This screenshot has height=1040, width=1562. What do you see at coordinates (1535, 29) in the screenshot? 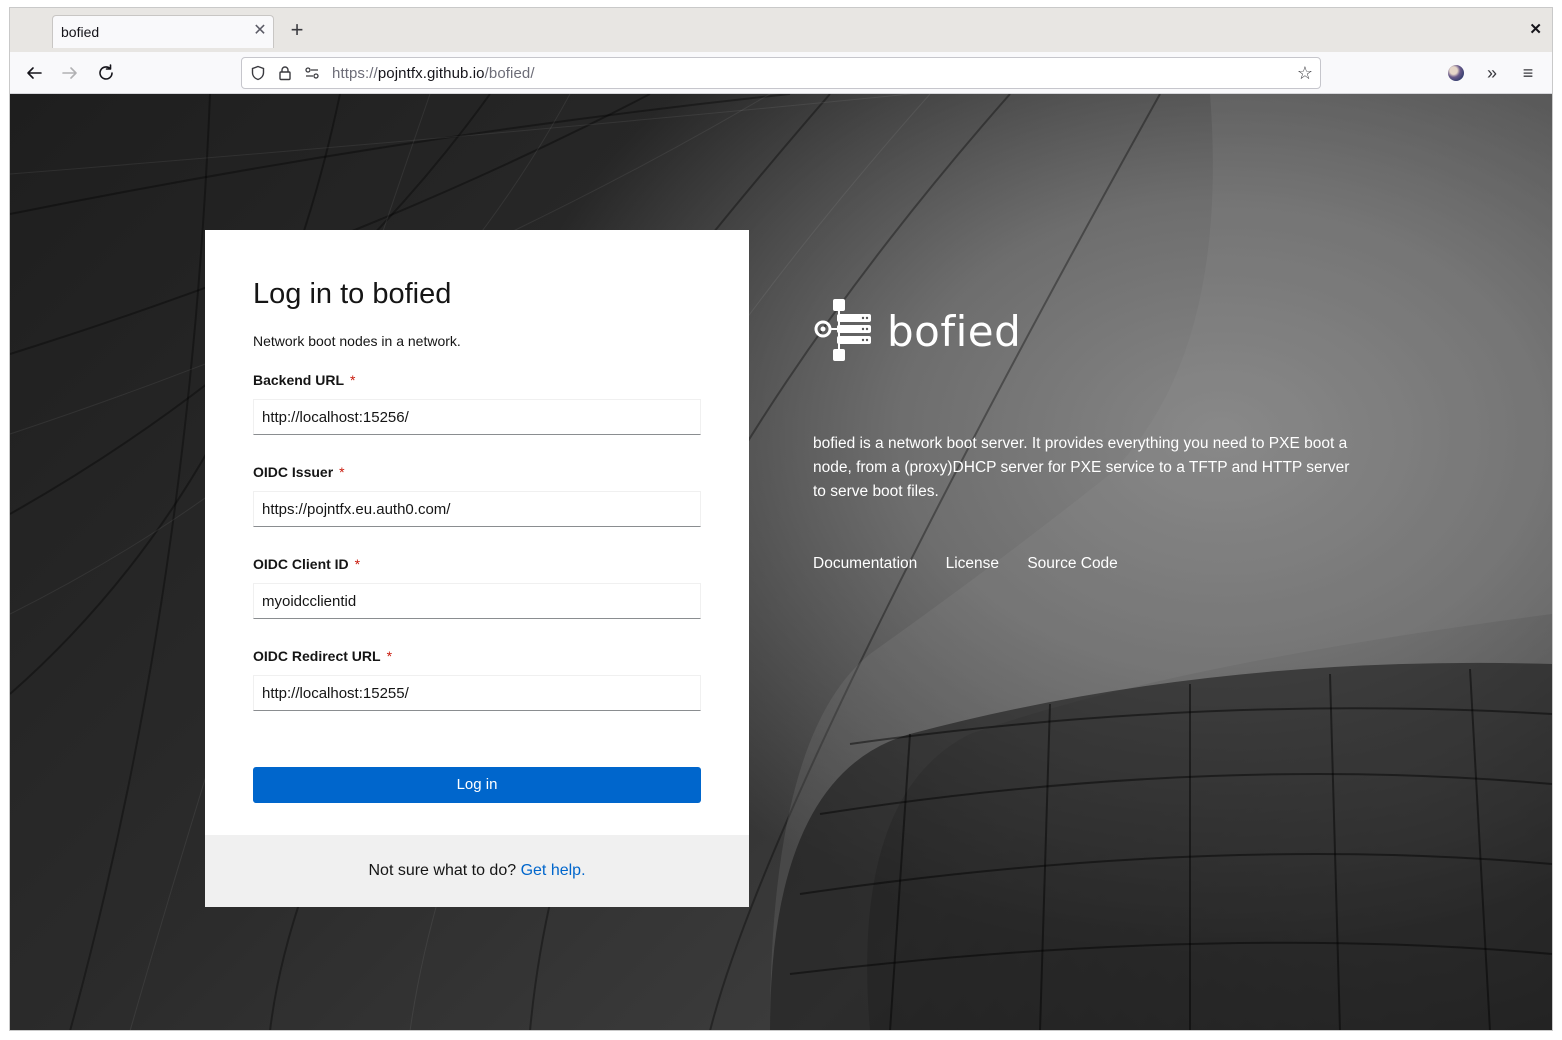
I see `window-close-icon: ✕` at bounding box center [1535, 29].